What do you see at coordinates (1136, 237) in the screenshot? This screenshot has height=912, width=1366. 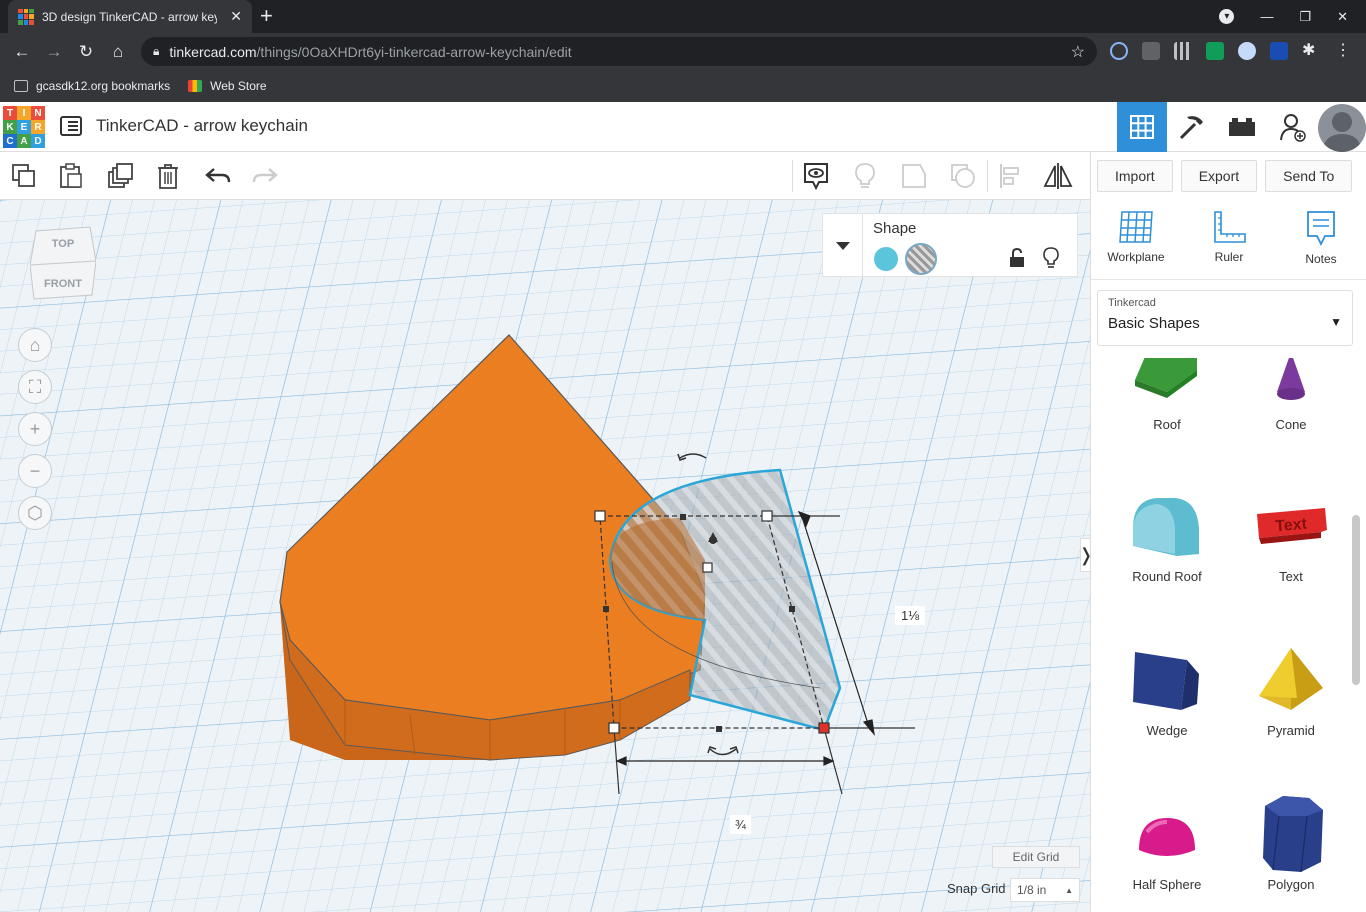 I see `workplane-tool: Workplane` at bounding box center [1136, 237].